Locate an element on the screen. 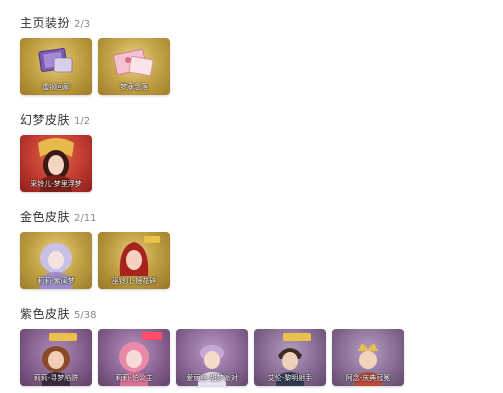  skin-card: 爱丽丝-甜梦派对 is located at coordinates (212, 357).